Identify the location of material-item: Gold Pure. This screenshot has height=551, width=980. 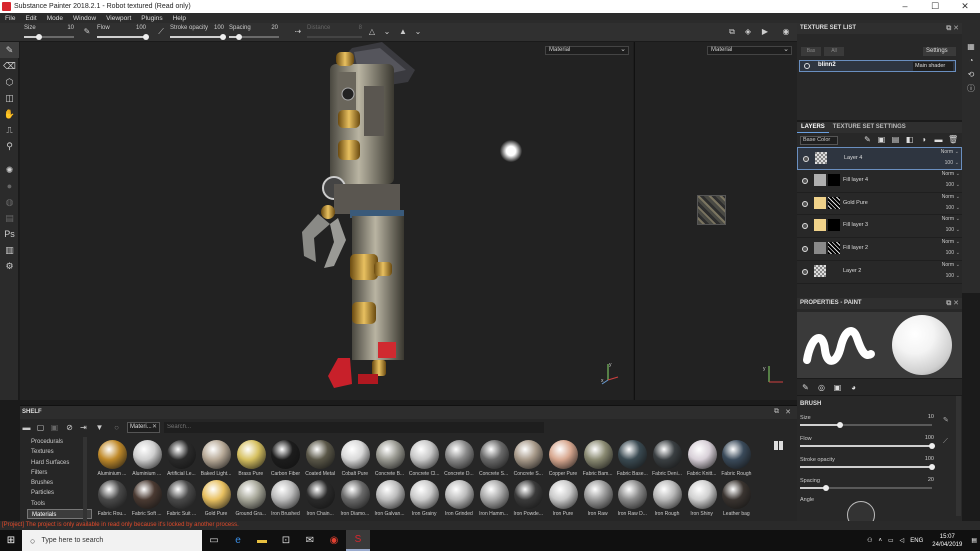
(216, 500).